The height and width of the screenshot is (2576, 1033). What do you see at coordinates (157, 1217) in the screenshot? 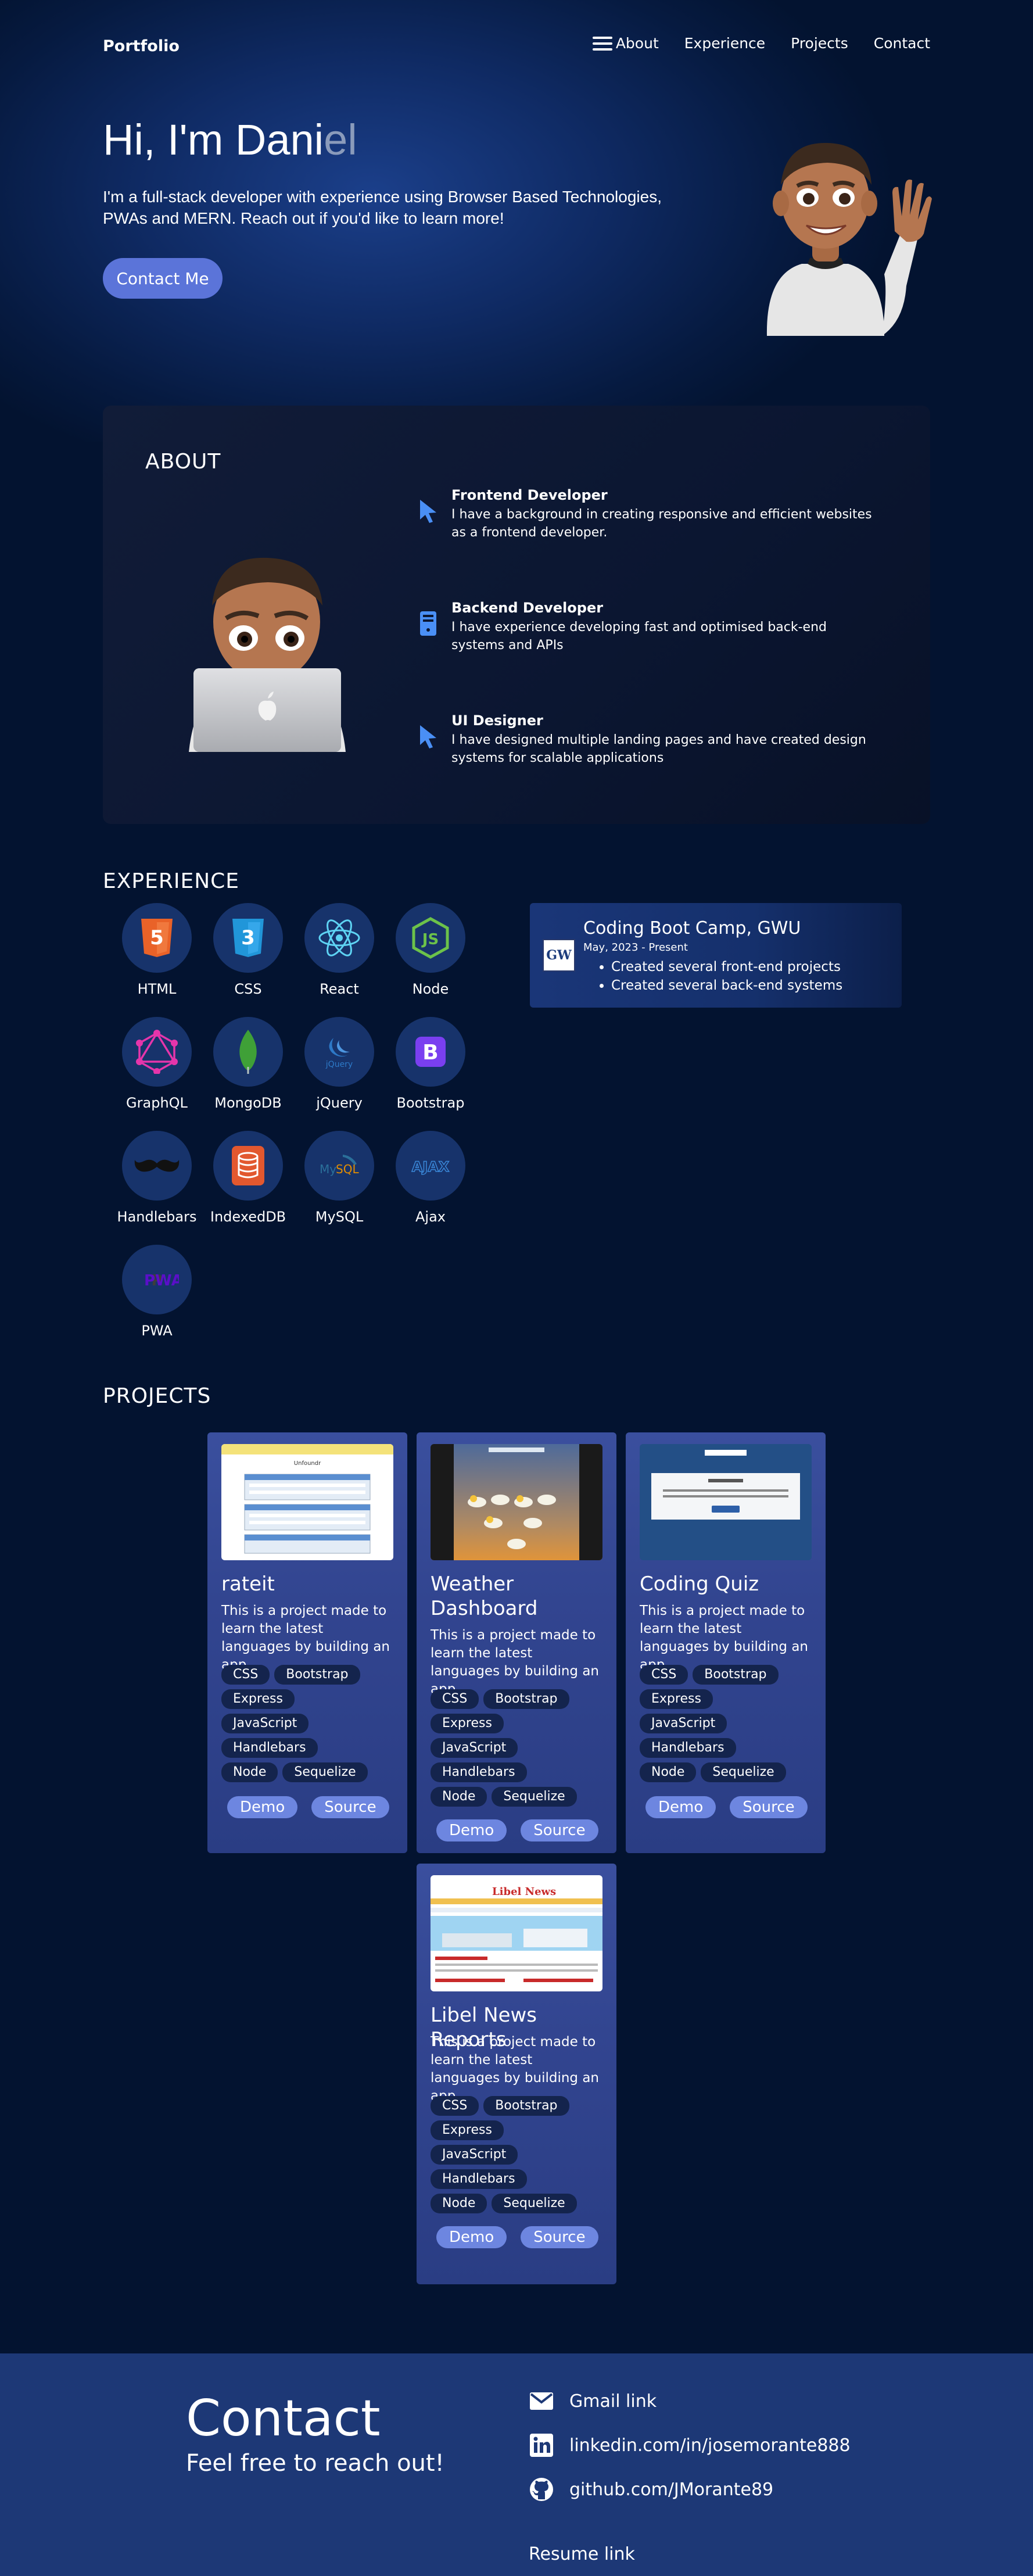
I see `skill-label: Handlebars` at bounding box center [157, 1217].